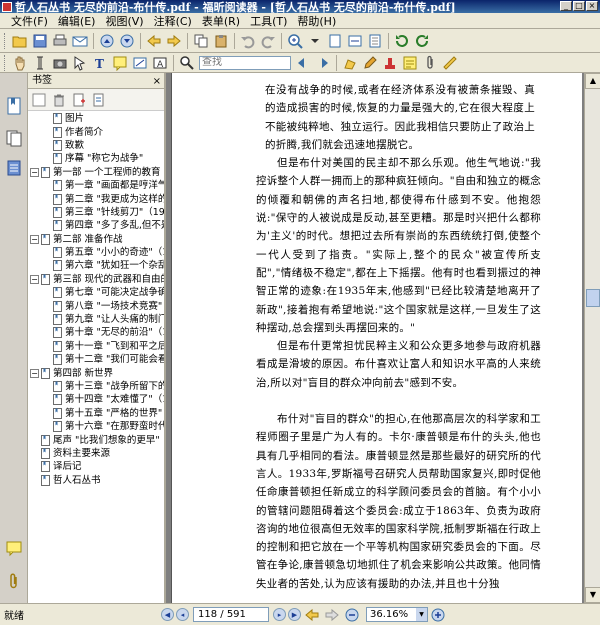 This screenshot has height=625, width=600. What do you see at coordinates (566, 6) in the screenshot?
I see `minimize-icon: _` at bounding box center [566, 6].